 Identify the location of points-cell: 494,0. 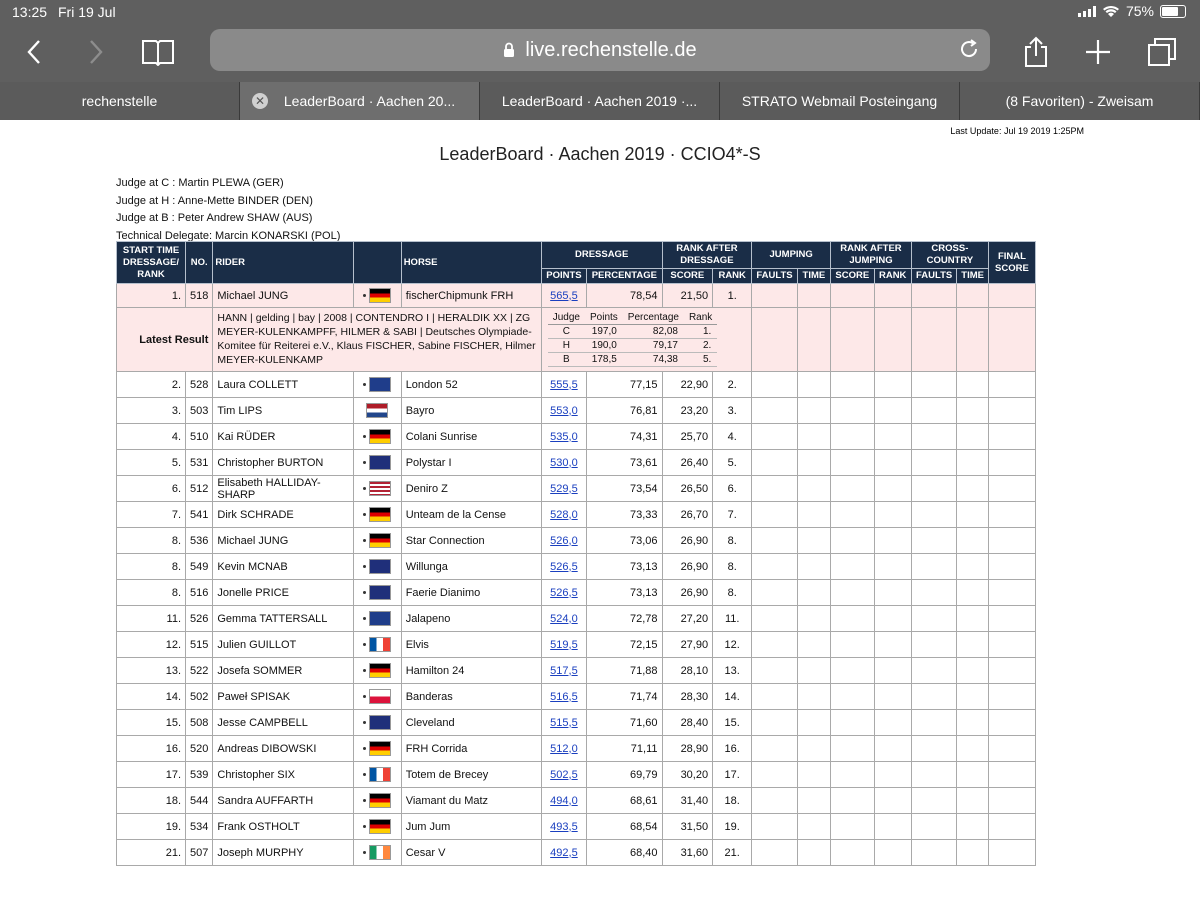
(564, 800).